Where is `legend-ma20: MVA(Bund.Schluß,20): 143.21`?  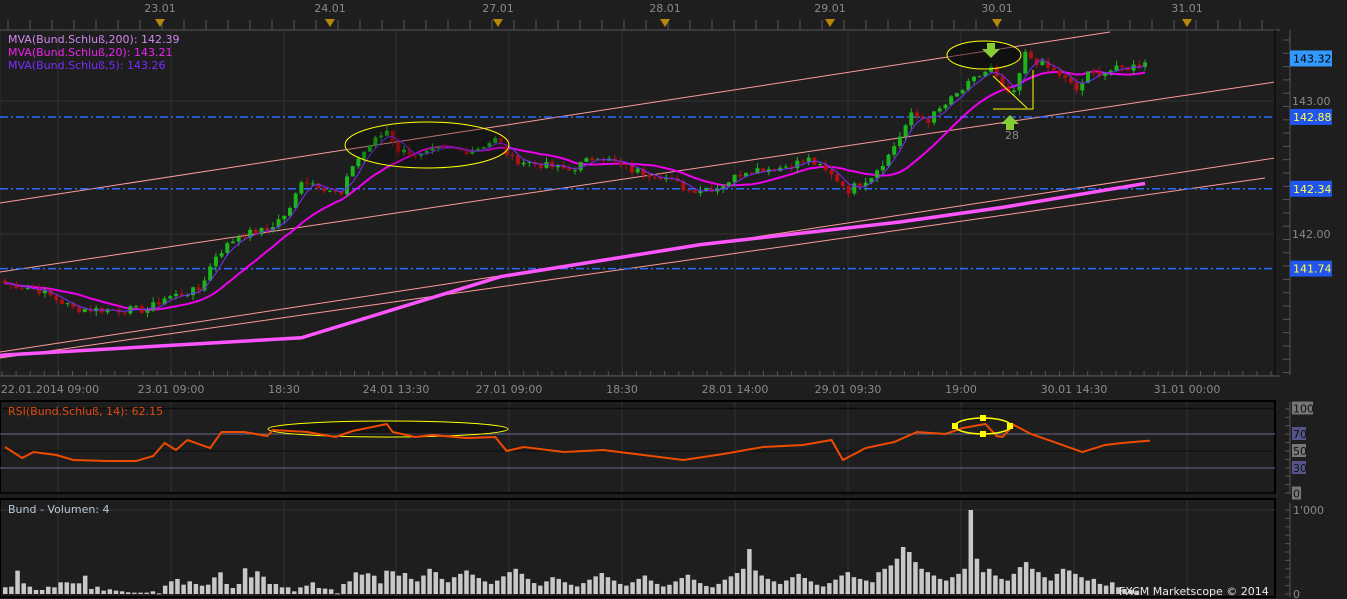
legend-ma20: MVA(Bund.Schluß,20): 143.21 is located at coordinates (90, 52).